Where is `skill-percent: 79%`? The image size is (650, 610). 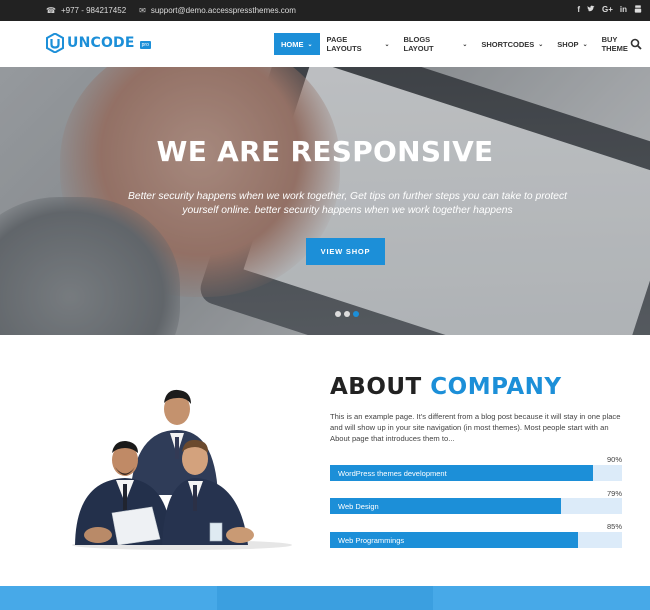
skill-percent: 79% is located at coordinates (614, 493).